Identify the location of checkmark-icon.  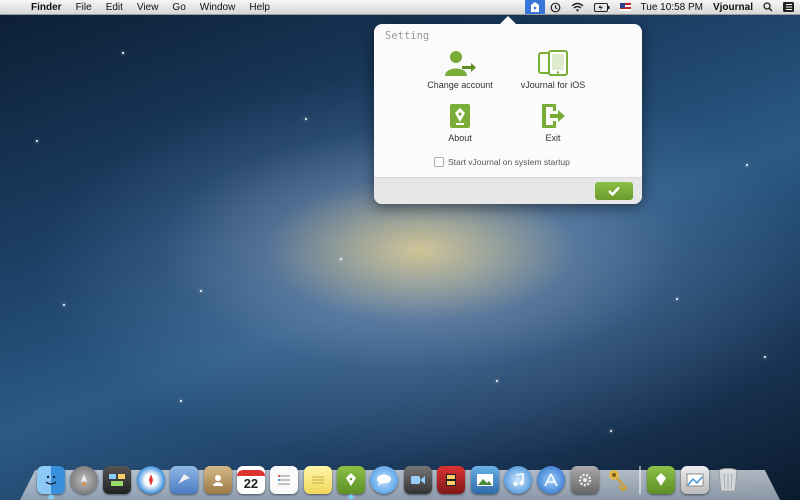
(614, 191).